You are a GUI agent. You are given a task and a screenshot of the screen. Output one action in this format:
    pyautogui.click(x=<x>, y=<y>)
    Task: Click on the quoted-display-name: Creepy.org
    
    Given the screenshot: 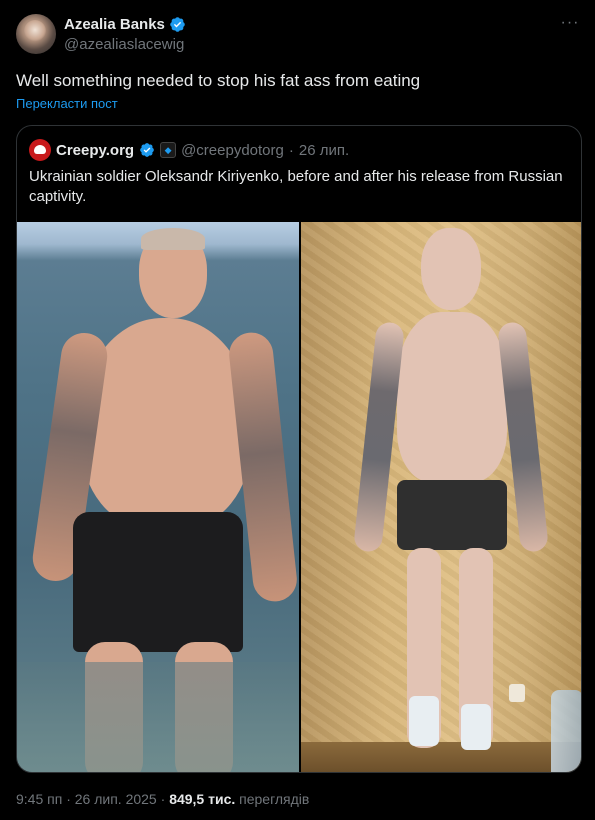 What is the action you would take?
    pyautogui.click(x=95, y=150)
    